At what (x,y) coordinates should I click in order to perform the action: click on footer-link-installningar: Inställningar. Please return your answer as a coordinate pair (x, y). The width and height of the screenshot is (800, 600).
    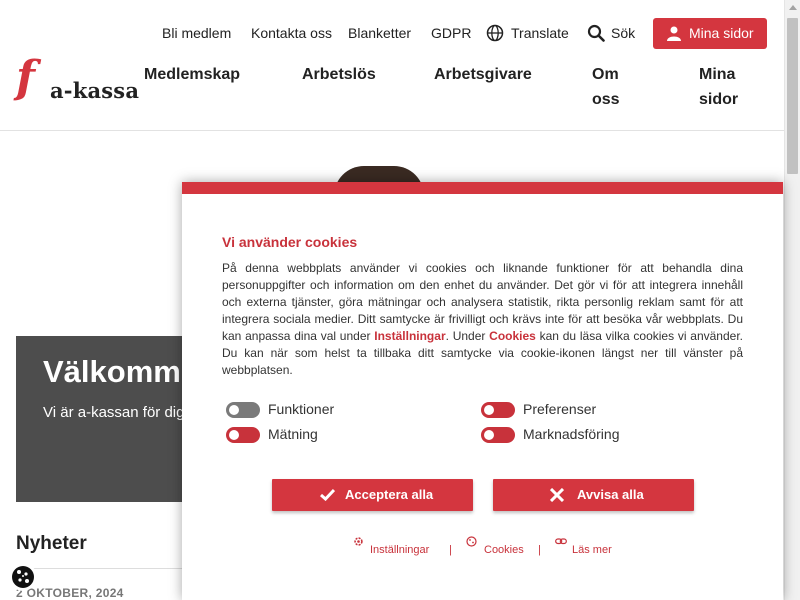
    Looking at the image, I should click on (399, 550).